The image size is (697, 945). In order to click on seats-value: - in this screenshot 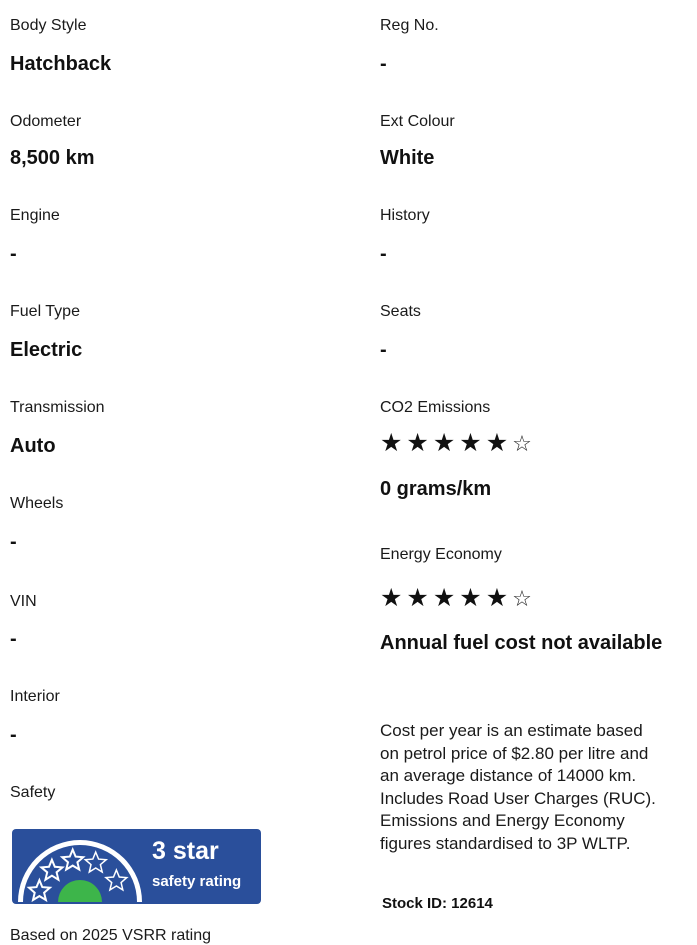, I will do `click(383, 350)`.